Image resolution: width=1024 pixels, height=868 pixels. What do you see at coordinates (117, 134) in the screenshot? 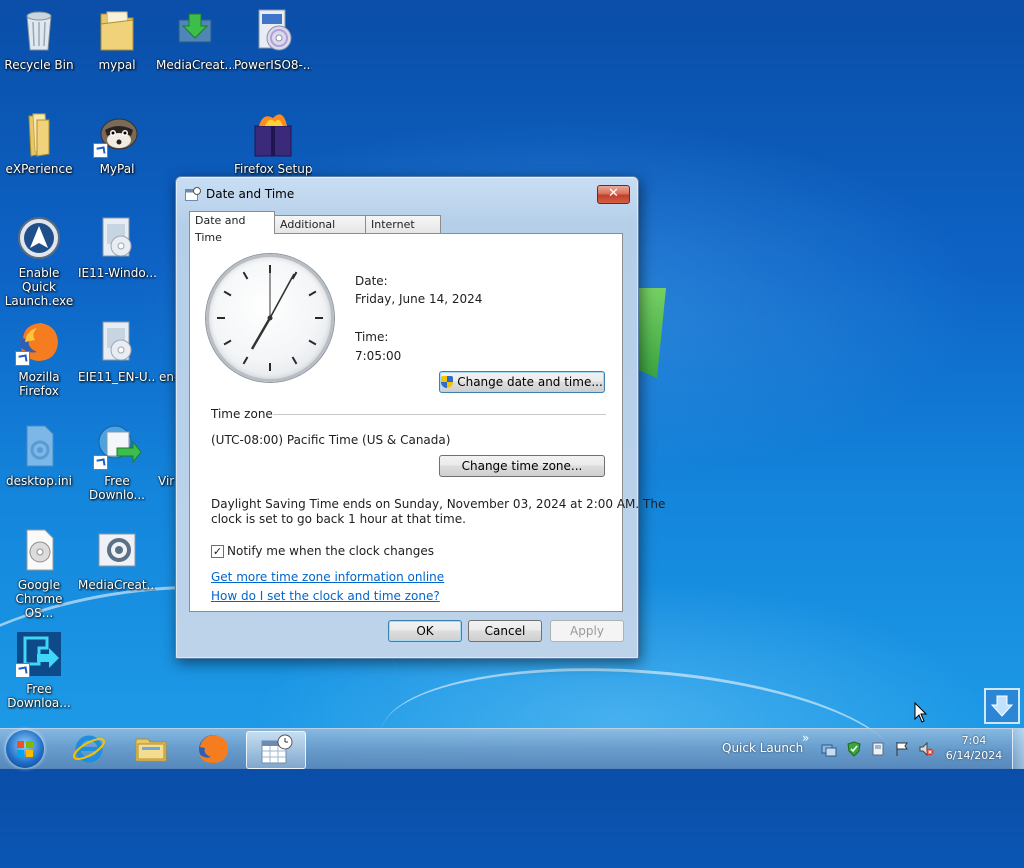
I see `mypal-raccoon-icon` at bounding box center [117, 134].